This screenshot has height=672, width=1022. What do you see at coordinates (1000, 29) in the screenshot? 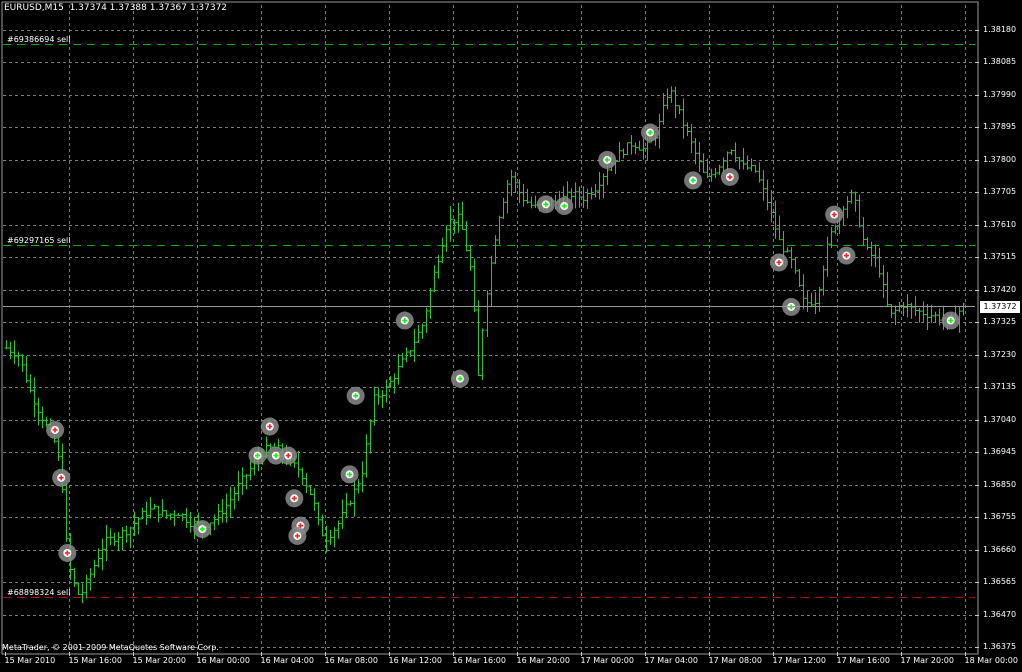
I see `price-tick-label: 1.38180` at bounding box center [1000, 29].